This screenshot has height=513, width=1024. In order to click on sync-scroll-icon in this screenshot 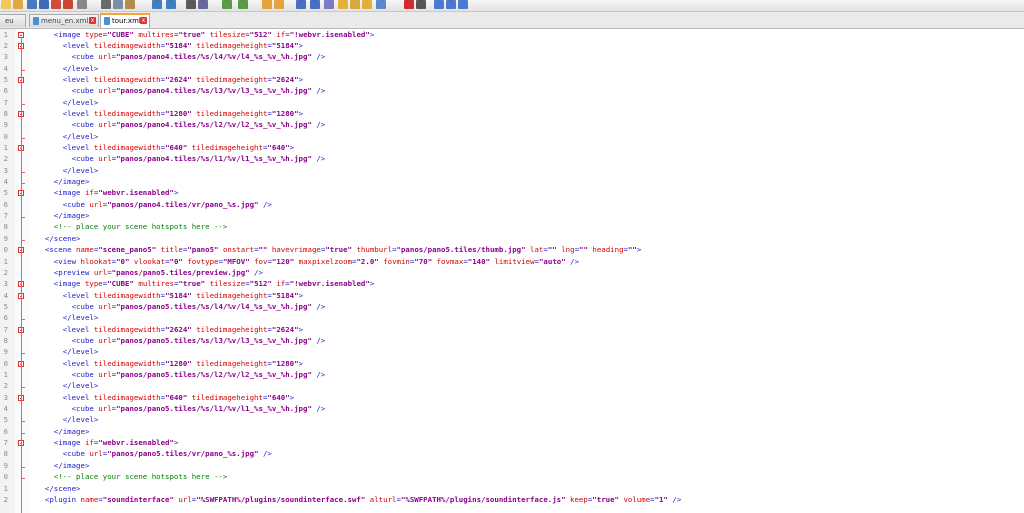, I will do `click(267, 4)`.